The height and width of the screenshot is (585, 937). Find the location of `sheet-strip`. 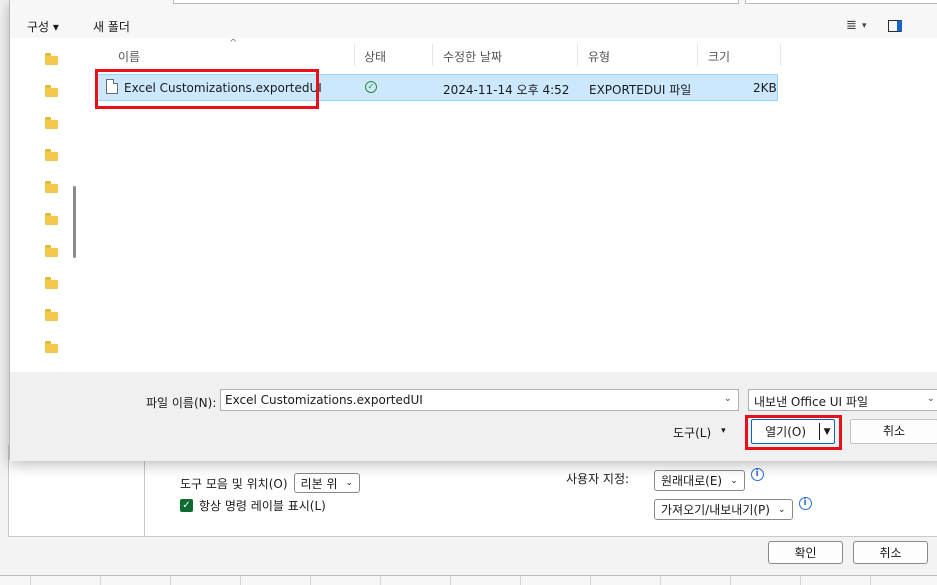

sheet-strip is located at coordinates (468, 580).